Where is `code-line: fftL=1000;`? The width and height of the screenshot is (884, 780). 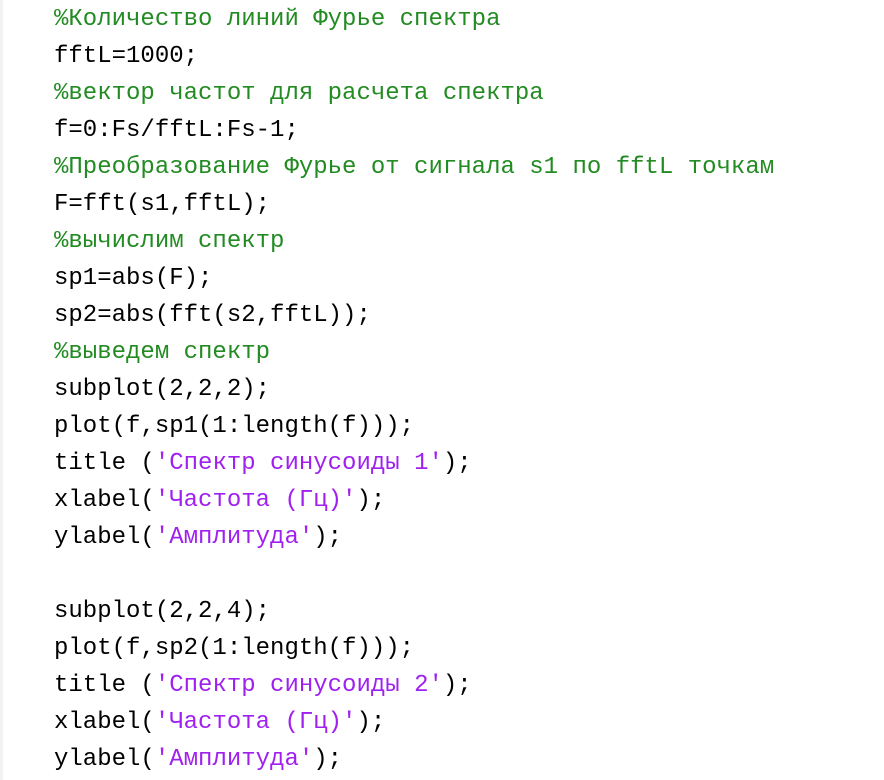 code-line: fftL=1000; is located at coordinates (414, 56).